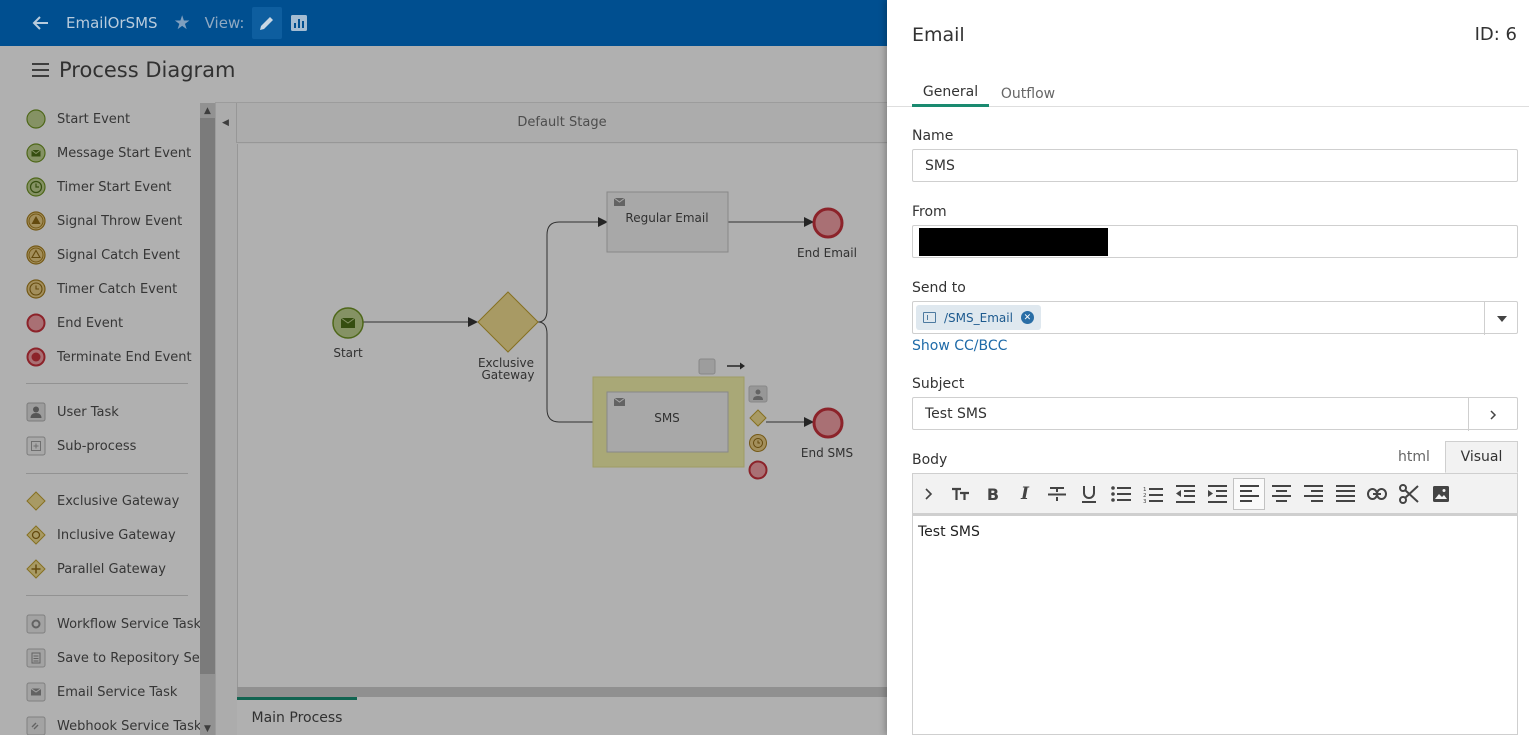  I want to click on font-size-button, so click(961, 494).